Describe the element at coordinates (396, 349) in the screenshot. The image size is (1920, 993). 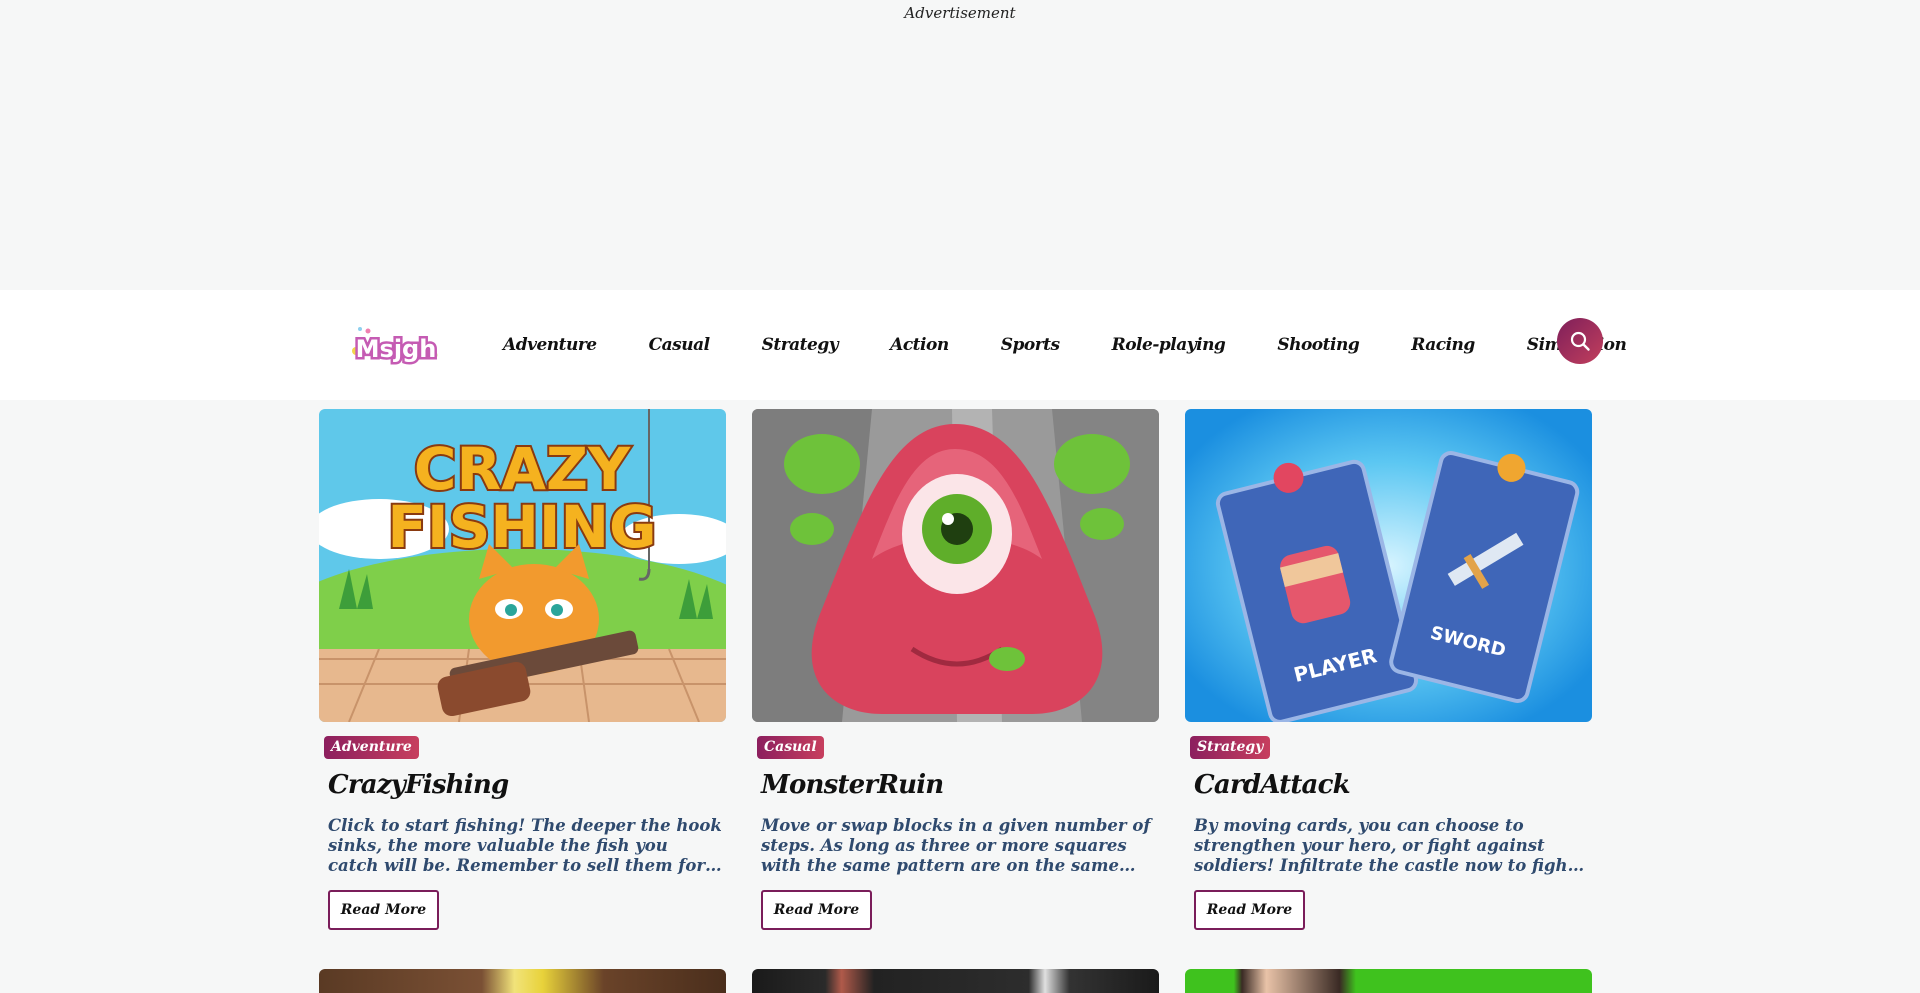
I see `svg-text: Msjgh` at that location.